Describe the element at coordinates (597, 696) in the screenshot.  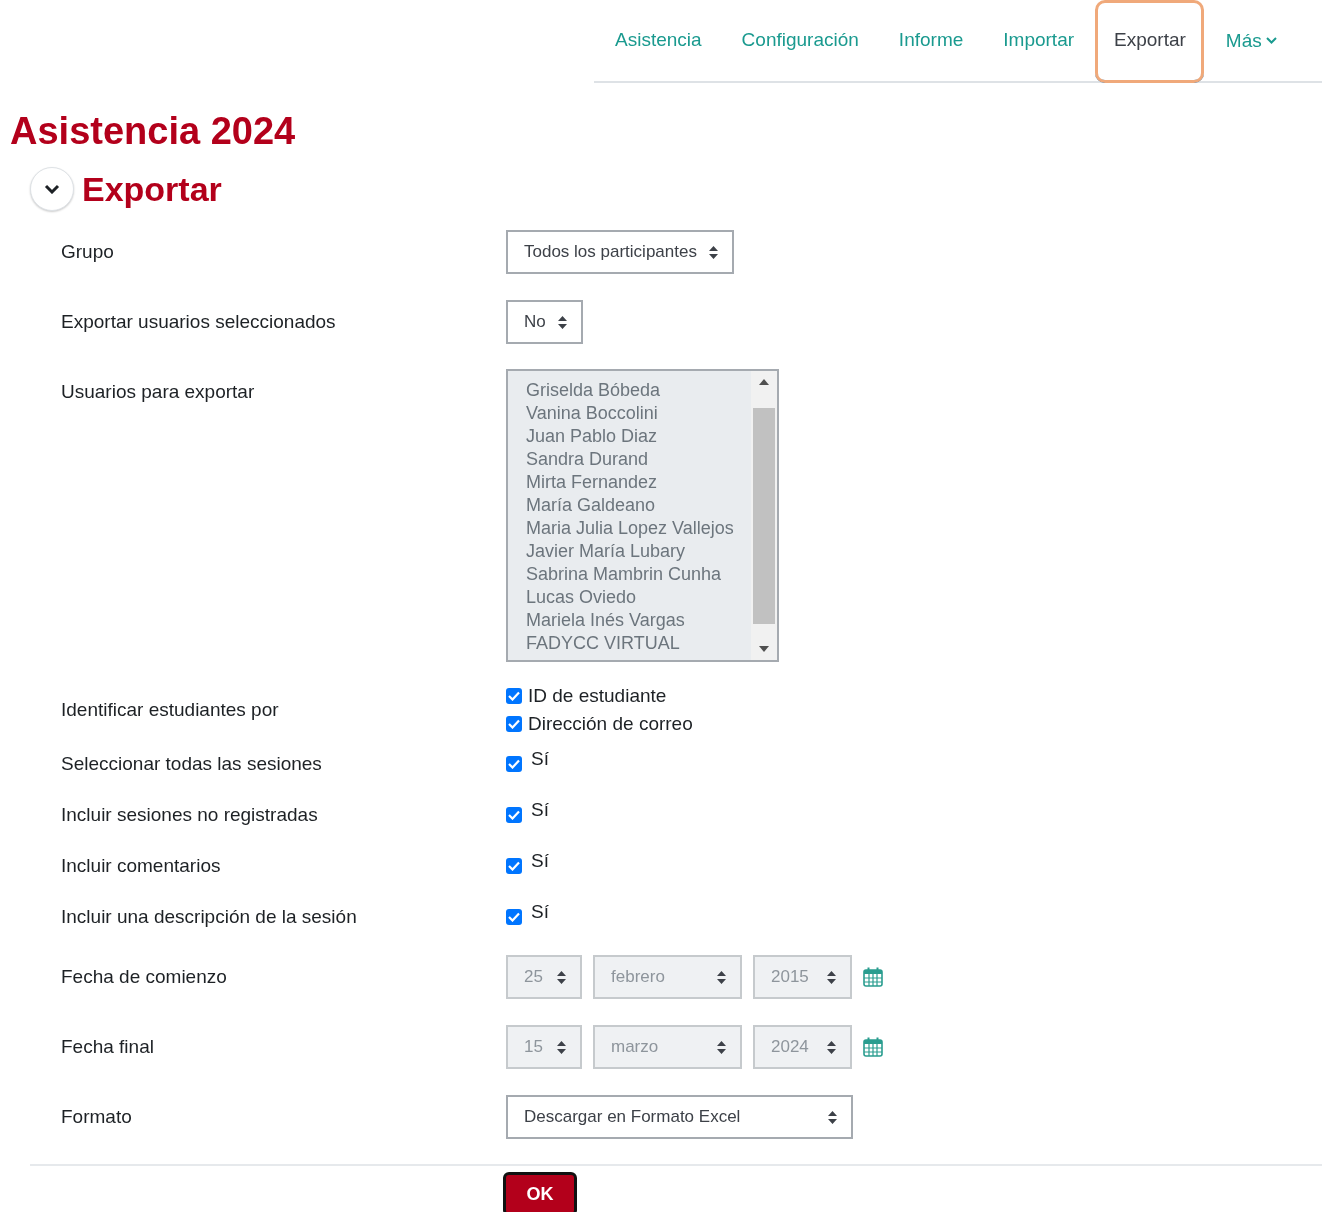
I see `checkbox-label: ID de estudiante` at that location.